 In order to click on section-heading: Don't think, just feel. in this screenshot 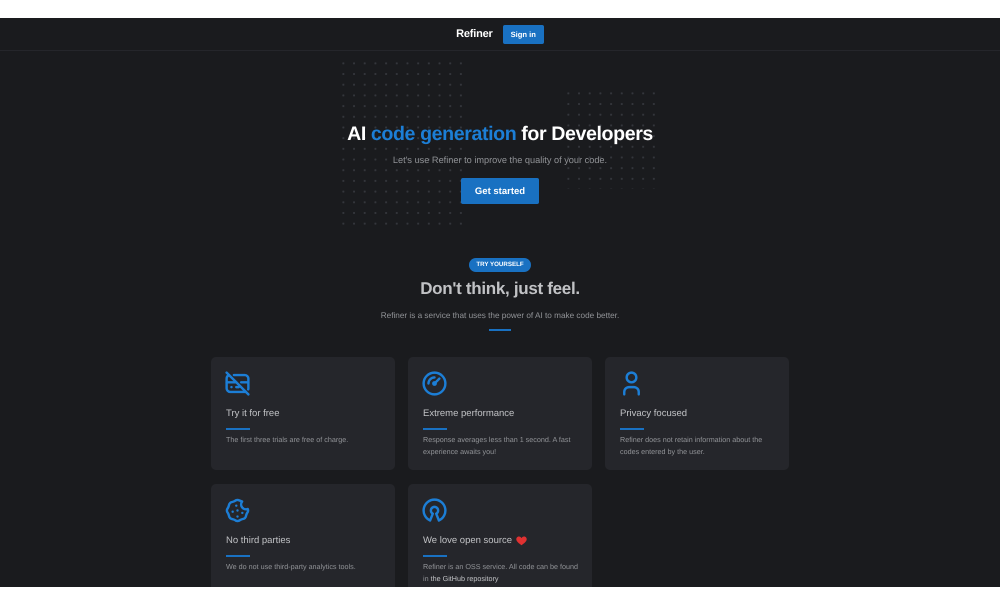, I will do `click(500, 289)`.